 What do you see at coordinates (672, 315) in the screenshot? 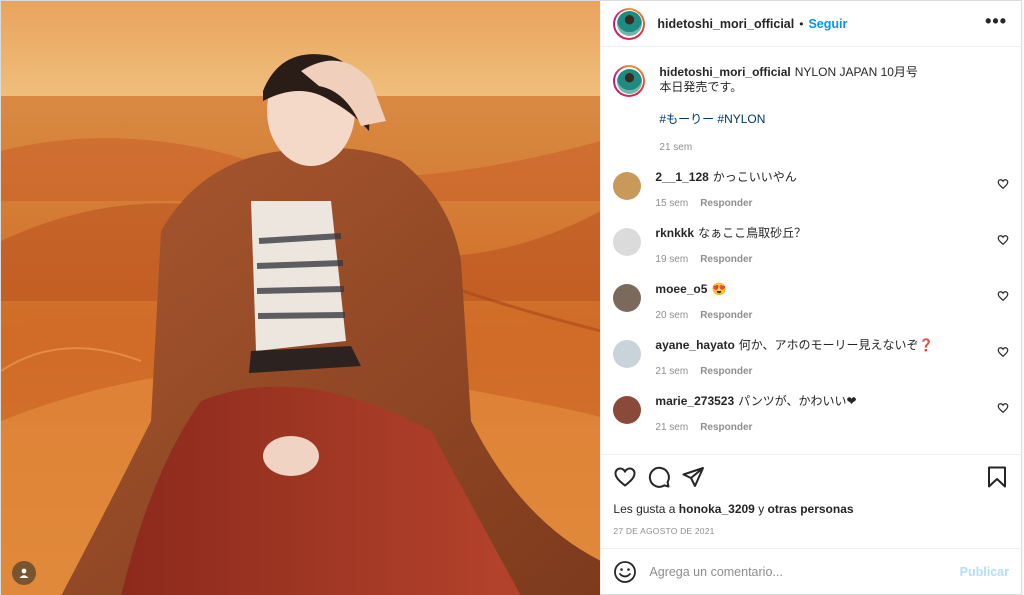
I see `comment-time: 20 sem` at bounding box center [672, 315].